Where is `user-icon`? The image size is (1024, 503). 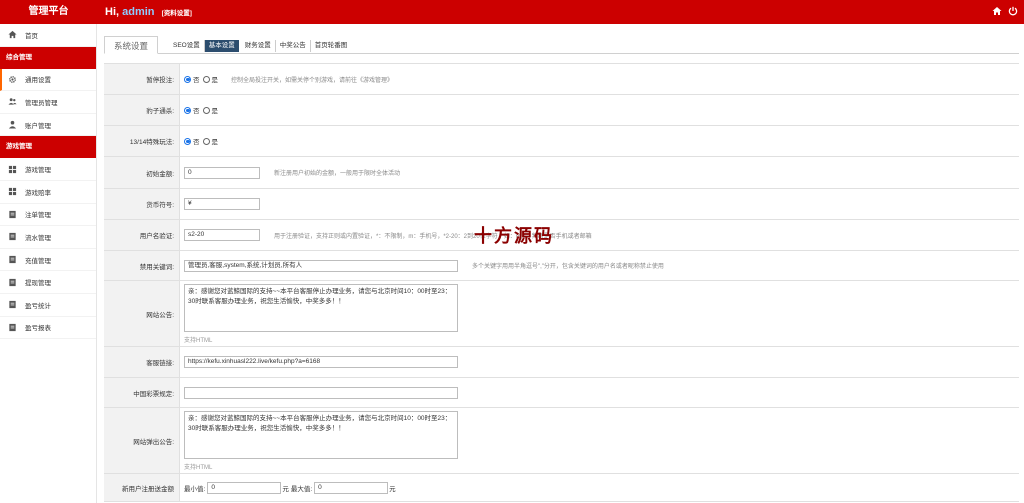 user-icon is located at coordinates (12, 124).